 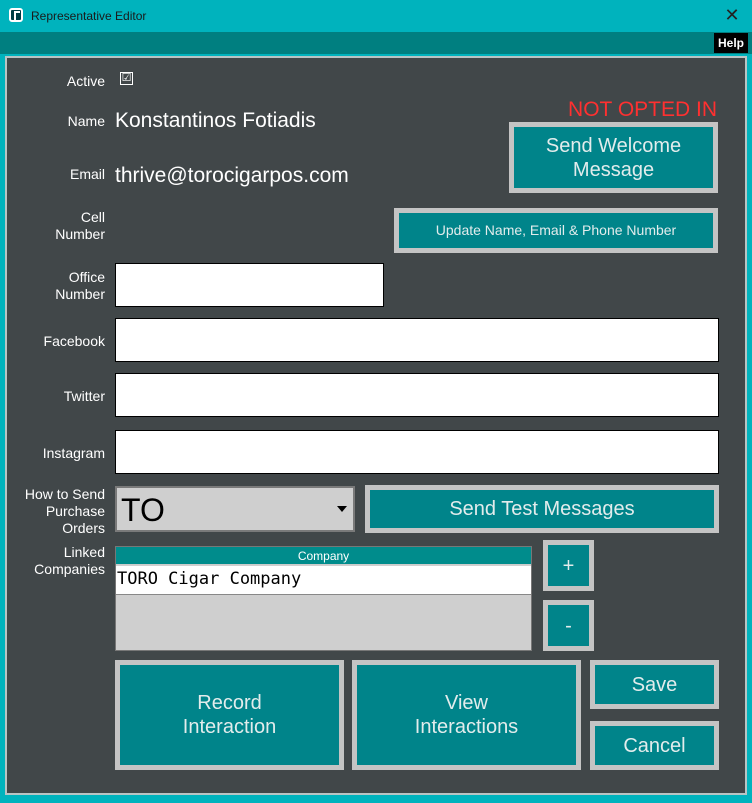 I want to click on instagram-field, so click(x=417, y=452).